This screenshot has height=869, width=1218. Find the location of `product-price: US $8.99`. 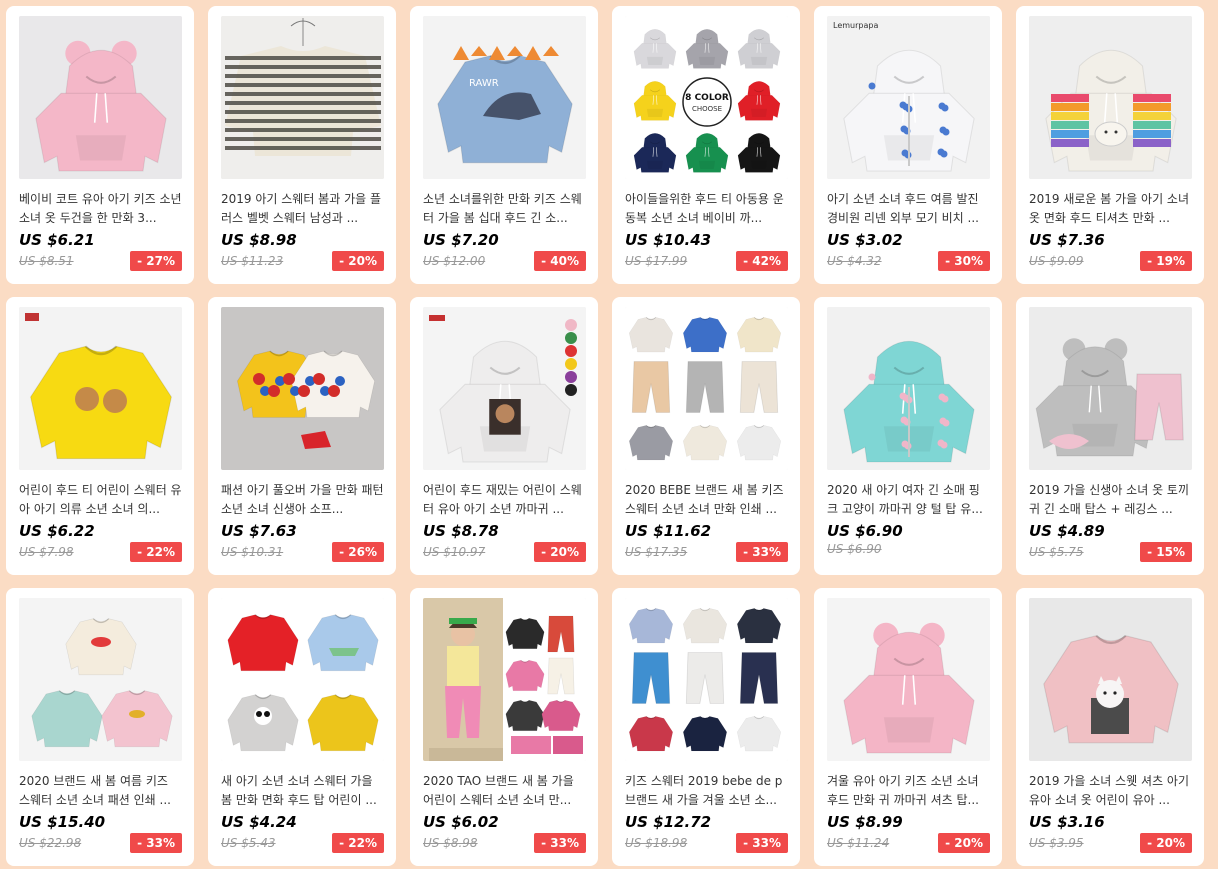

product-price: US $8.99 is located at coordinates (865, 822).